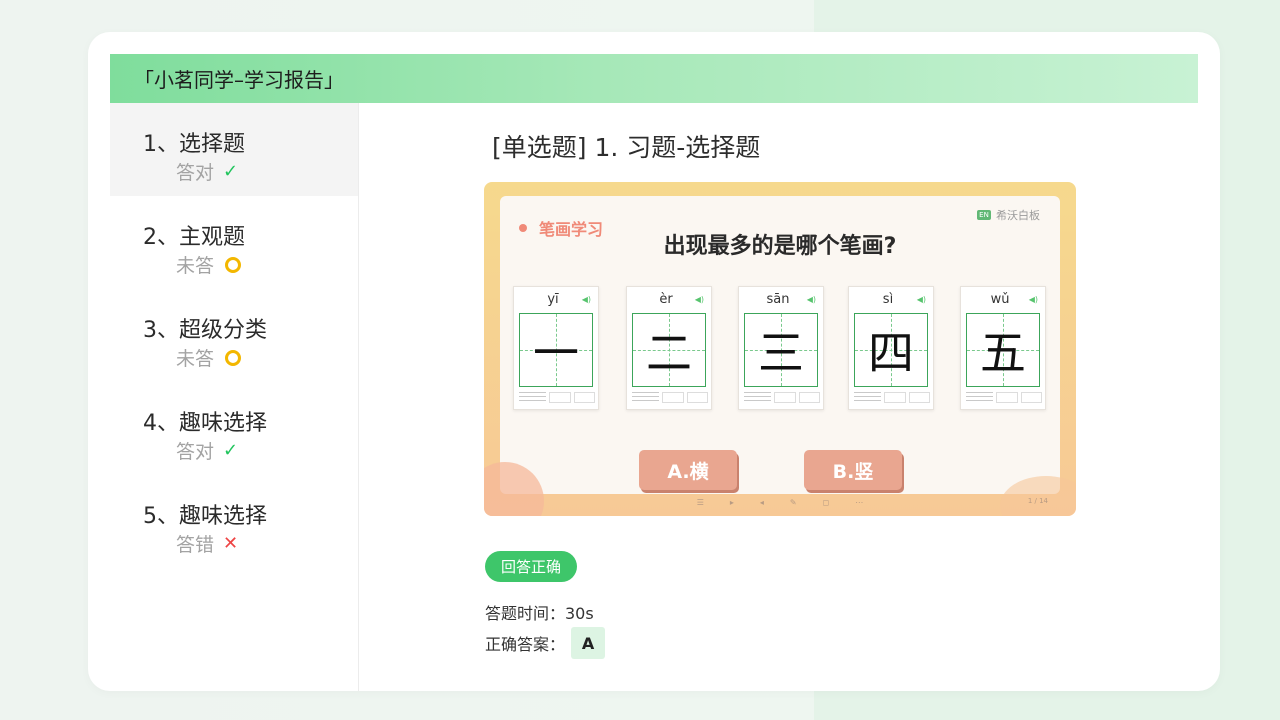 Image resolution: width=1280 pixels, height=720 pixels. Describe the element at coordinates (553, 299) in the screenshot. I see `pinyin-label: yī` at that location.